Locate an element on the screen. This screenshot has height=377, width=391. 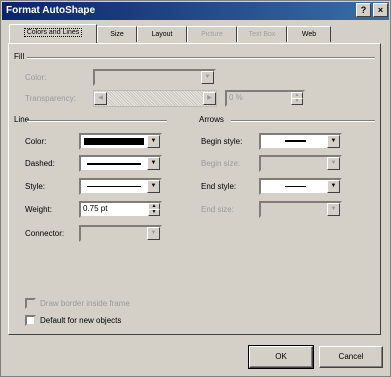
draw-border-inside-frame-checkbox is located at coordinates (30, 303).